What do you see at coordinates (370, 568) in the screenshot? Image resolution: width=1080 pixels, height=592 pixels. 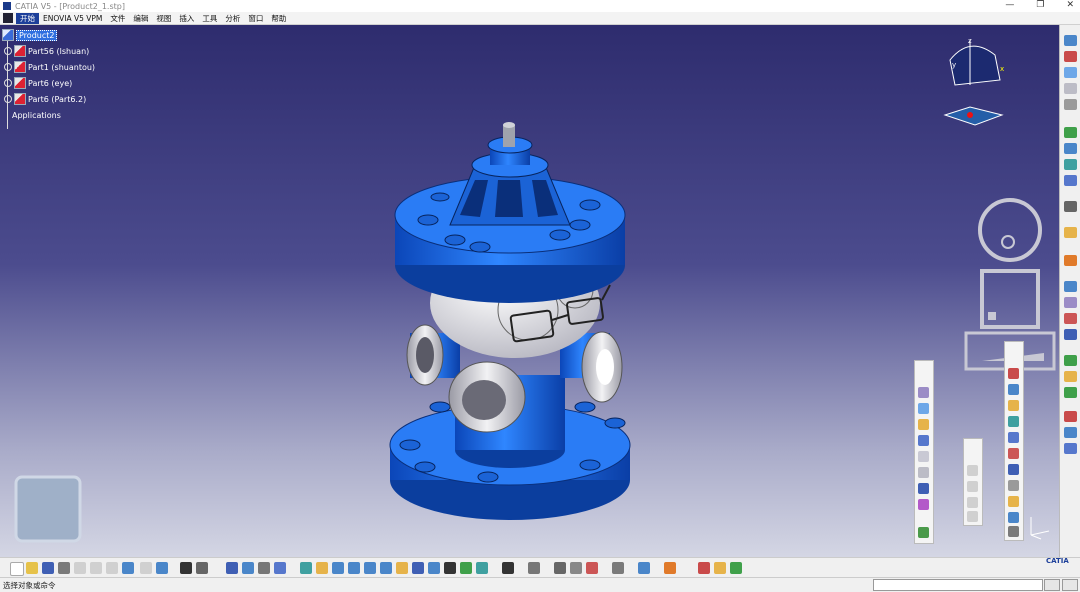 I see `zoom-out-icon` at bounding box center [370, 568].